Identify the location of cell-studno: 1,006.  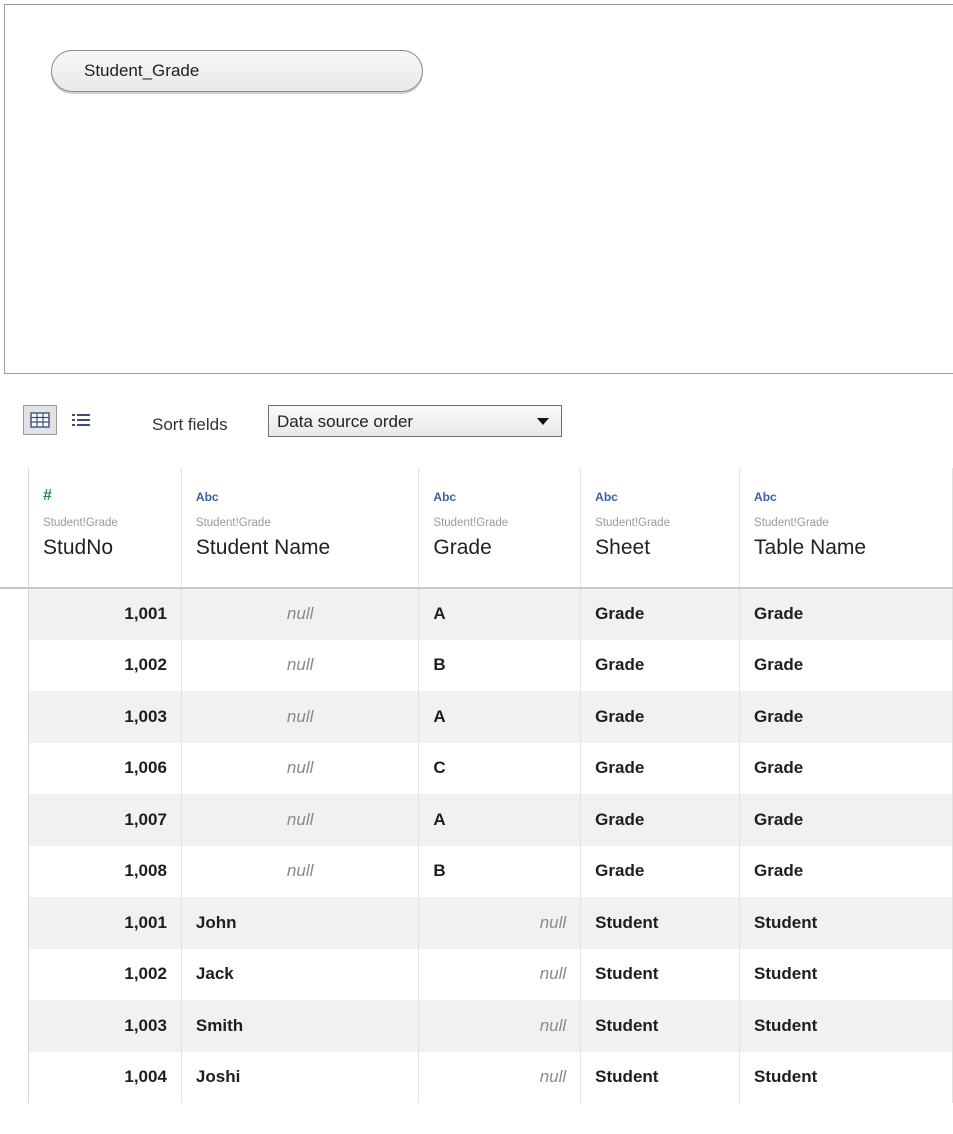
(105, 768).